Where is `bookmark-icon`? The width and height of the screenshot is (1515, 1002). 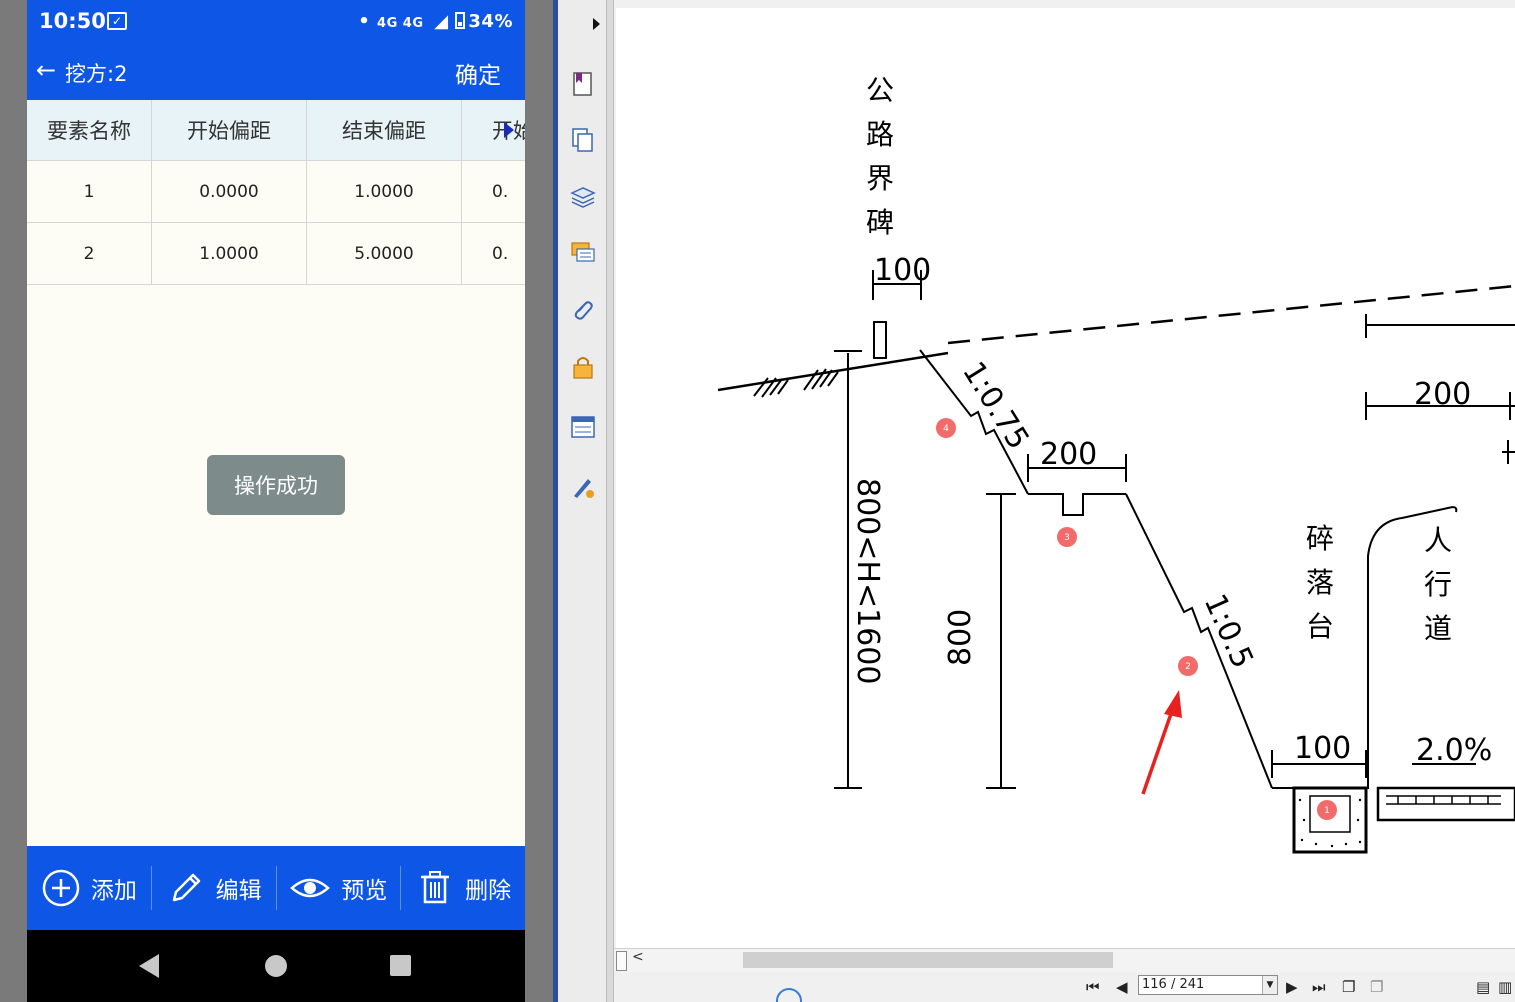 bookmark-icon is located at coordinates (583, 84).